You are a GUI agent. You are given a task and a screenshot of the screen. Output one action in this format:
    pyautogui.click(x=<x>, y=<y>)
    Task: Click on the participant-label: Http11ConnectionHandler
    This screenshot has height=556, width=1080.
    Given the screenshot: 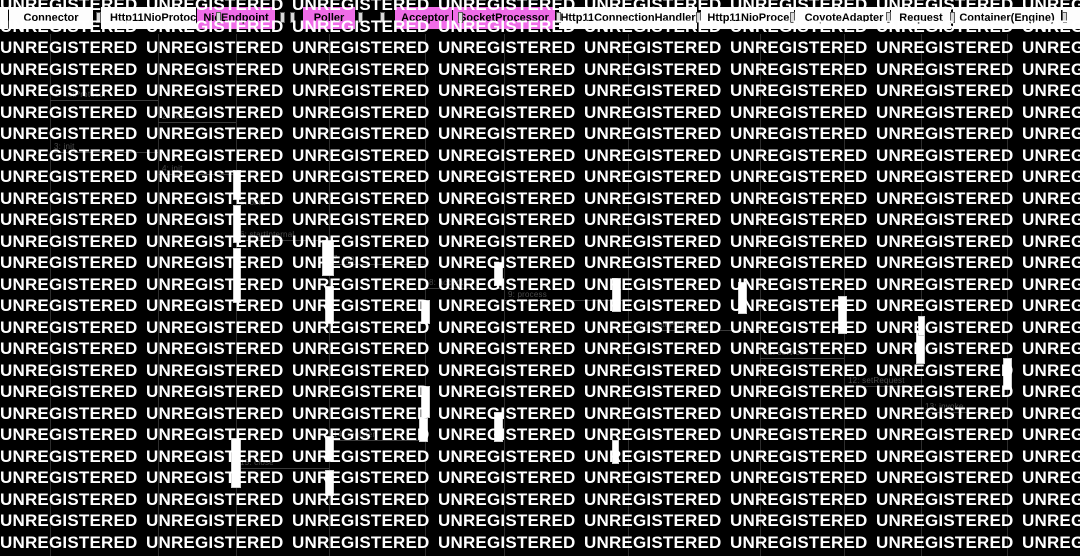 What is the action you would take?
    pyautogui.click(x=628, y=18)
    